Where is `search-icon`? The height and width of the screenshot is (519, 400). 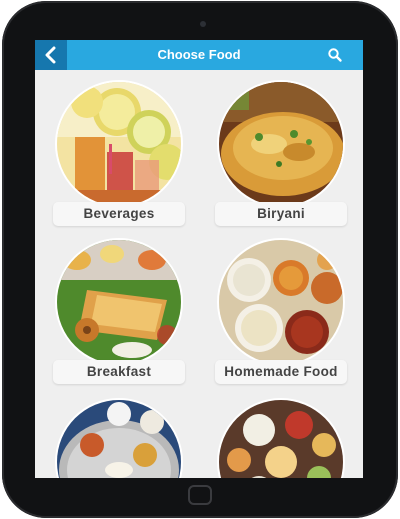
search-icon is located at coordinates (335, 55).